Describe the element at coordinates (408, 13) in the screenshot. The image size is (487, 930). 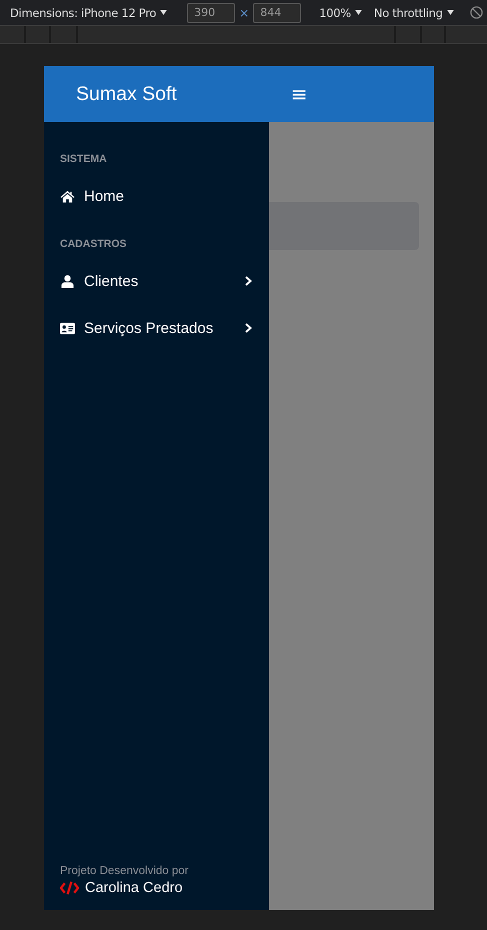
I see `throttling-dropdown: No throttling` at that location.